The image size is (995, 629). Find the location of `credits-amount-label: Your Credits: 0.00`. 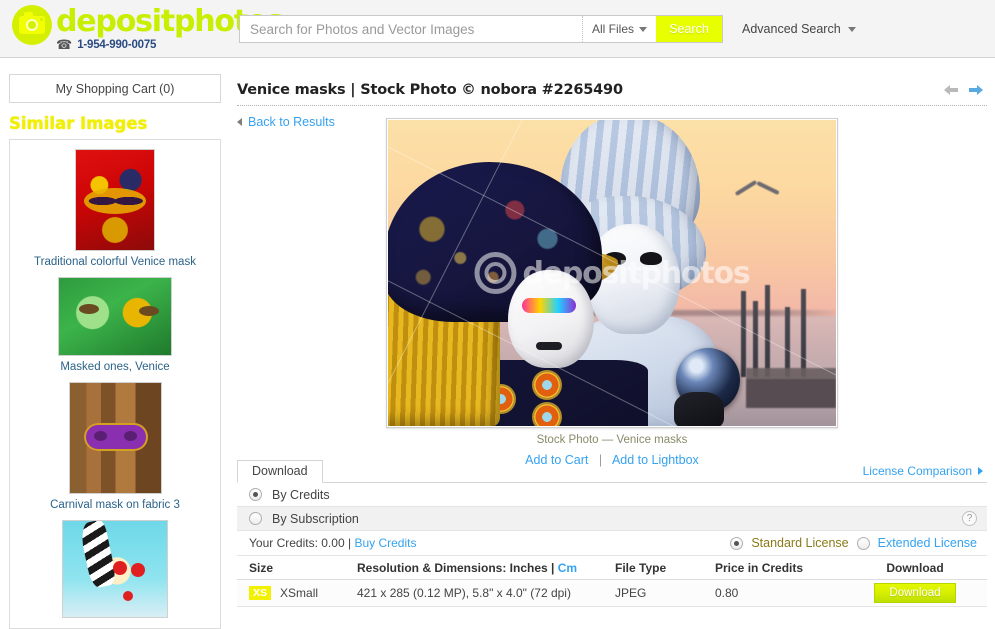

credits-amount-label: Your Credits: 0.00 is located at coordinates (297, 543).